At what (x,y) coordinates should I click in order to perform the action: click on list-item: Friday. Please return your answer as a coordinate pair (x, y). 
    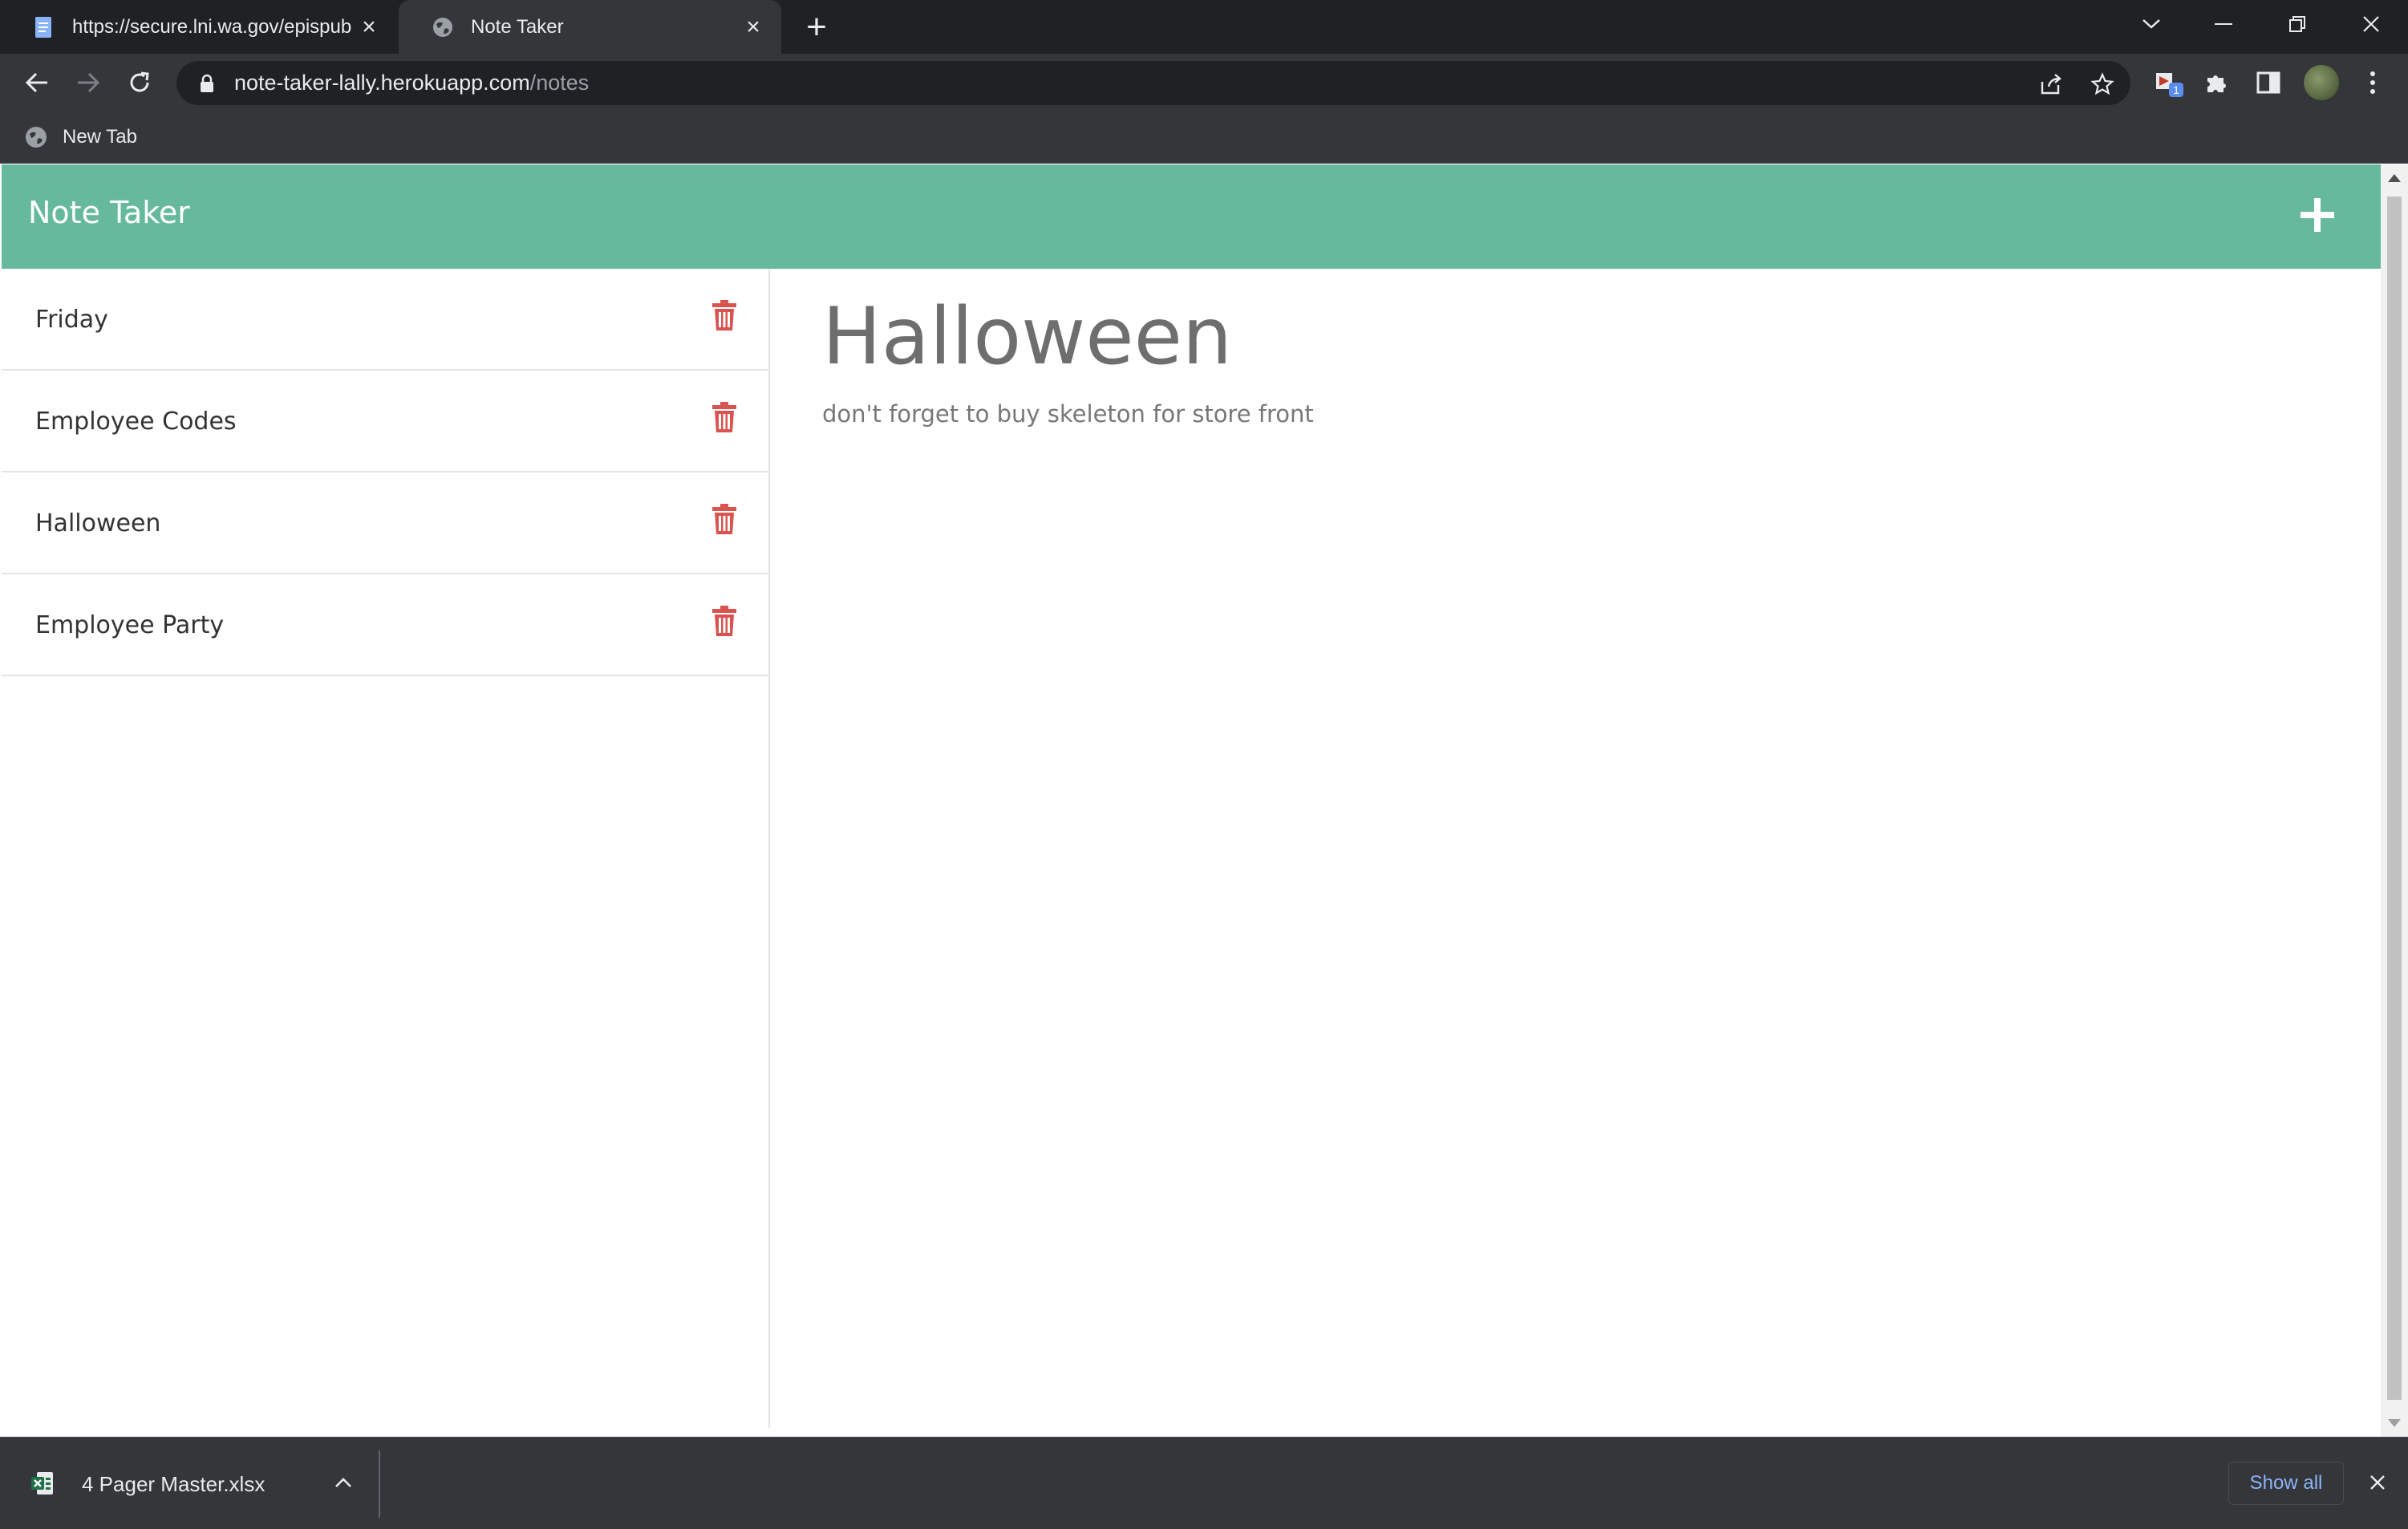
    Looking at the image, I should click on (386, 320).